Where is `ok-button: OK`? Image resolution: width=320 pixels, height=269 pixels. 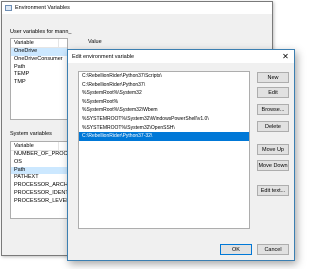 ok-button: OK is located at coordinates (236, 249).